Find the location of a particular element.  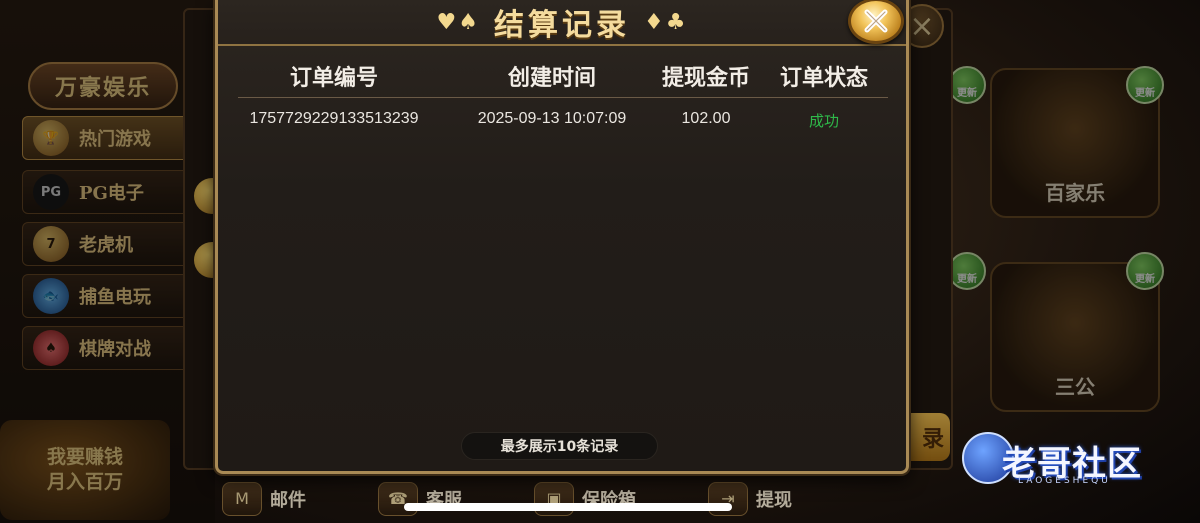

cell-created-time: 2025-09-13 10:07:09 is located at coordinates (552, 118).